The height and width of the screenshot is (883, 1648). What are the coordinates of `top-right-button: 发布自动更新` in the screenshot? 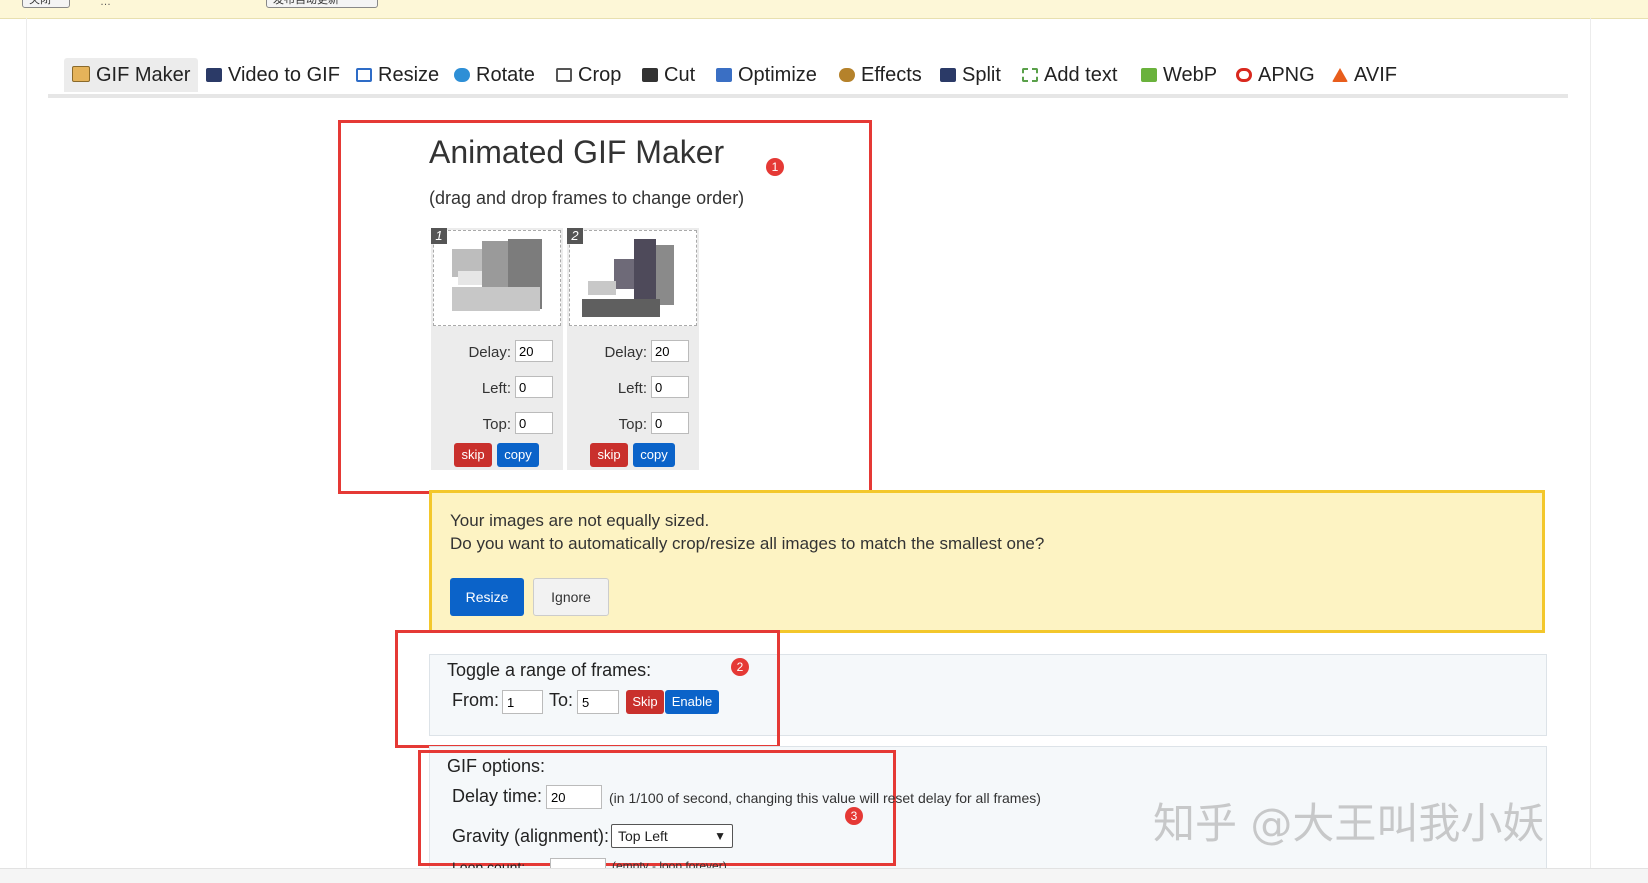 It's located at (322, 4).